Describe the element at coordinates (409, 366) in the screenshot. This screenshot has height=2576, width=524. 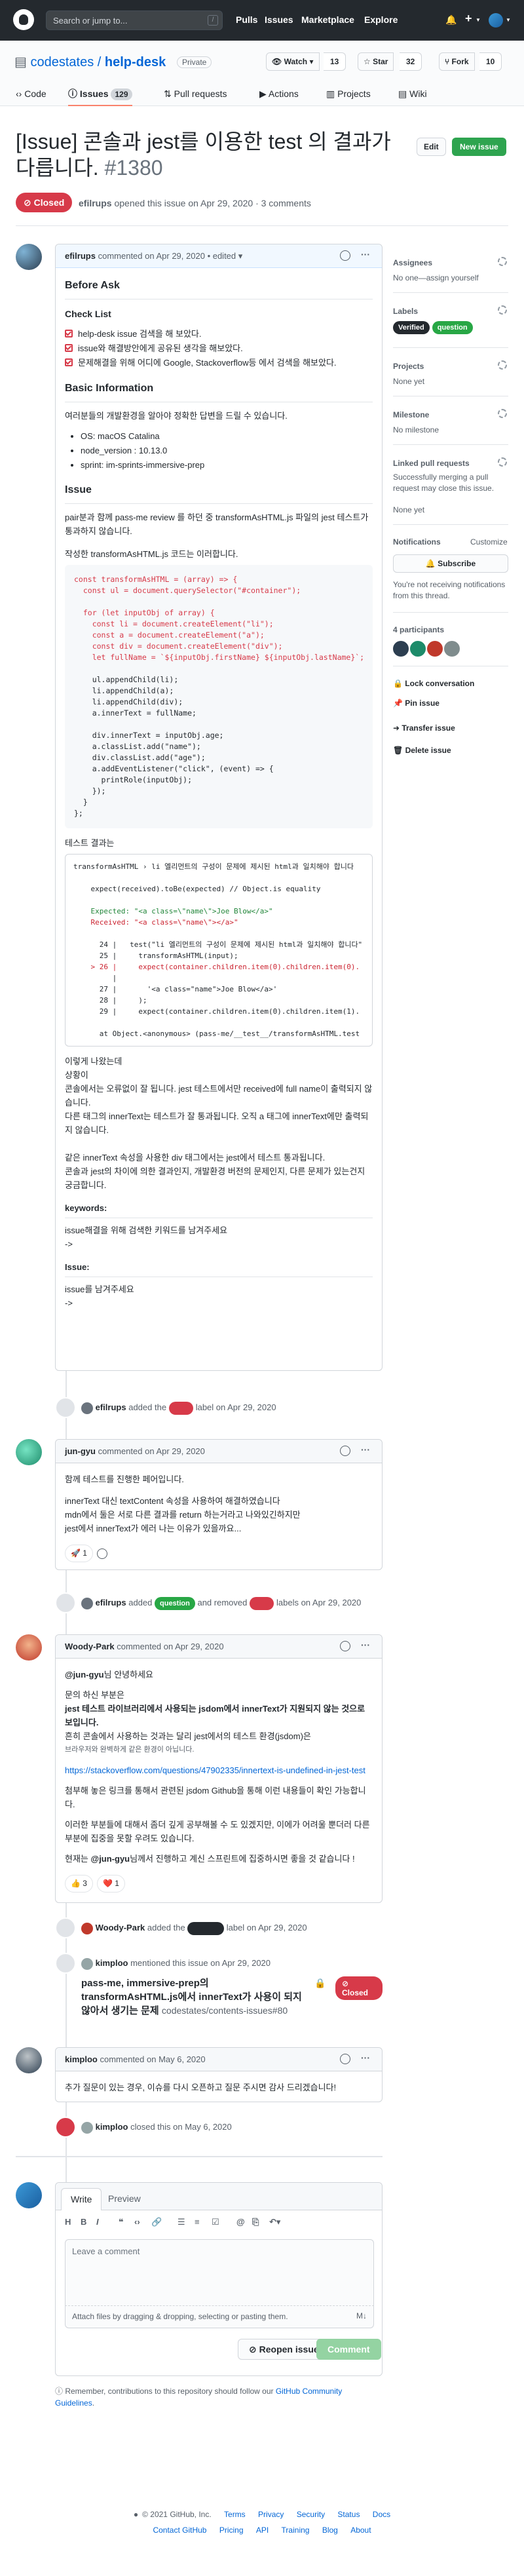
I see `projects-heading: Projects` at that location.